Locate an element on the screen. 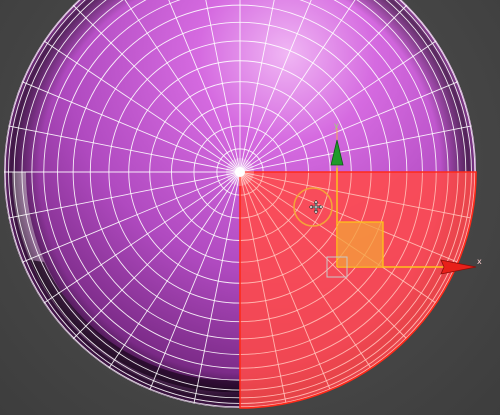 The width and height of the screenshot is (500, 415). gizmo-y-label: y is located at coordinates (336, 125).